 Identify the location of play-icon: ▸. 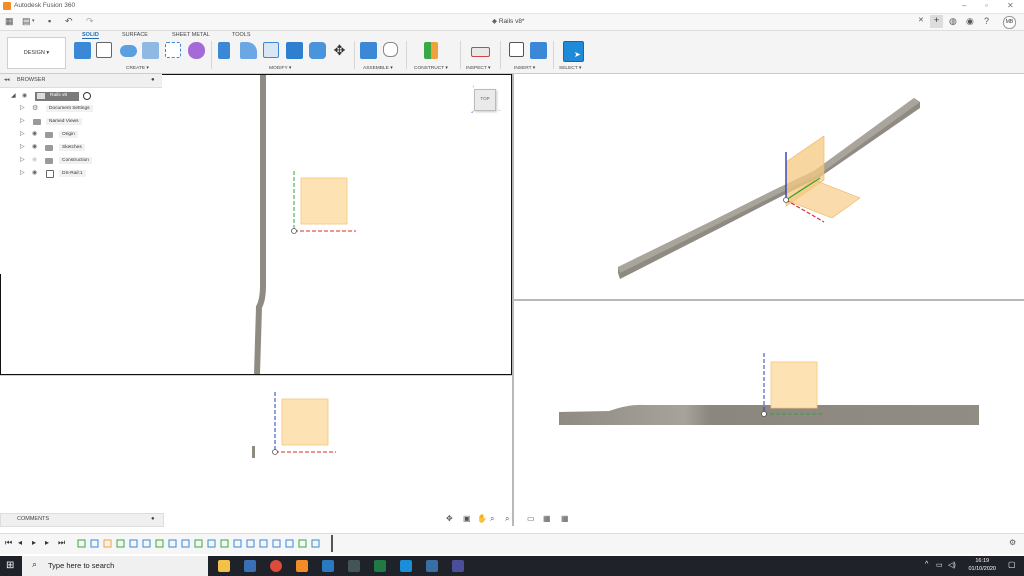
(34, 542).